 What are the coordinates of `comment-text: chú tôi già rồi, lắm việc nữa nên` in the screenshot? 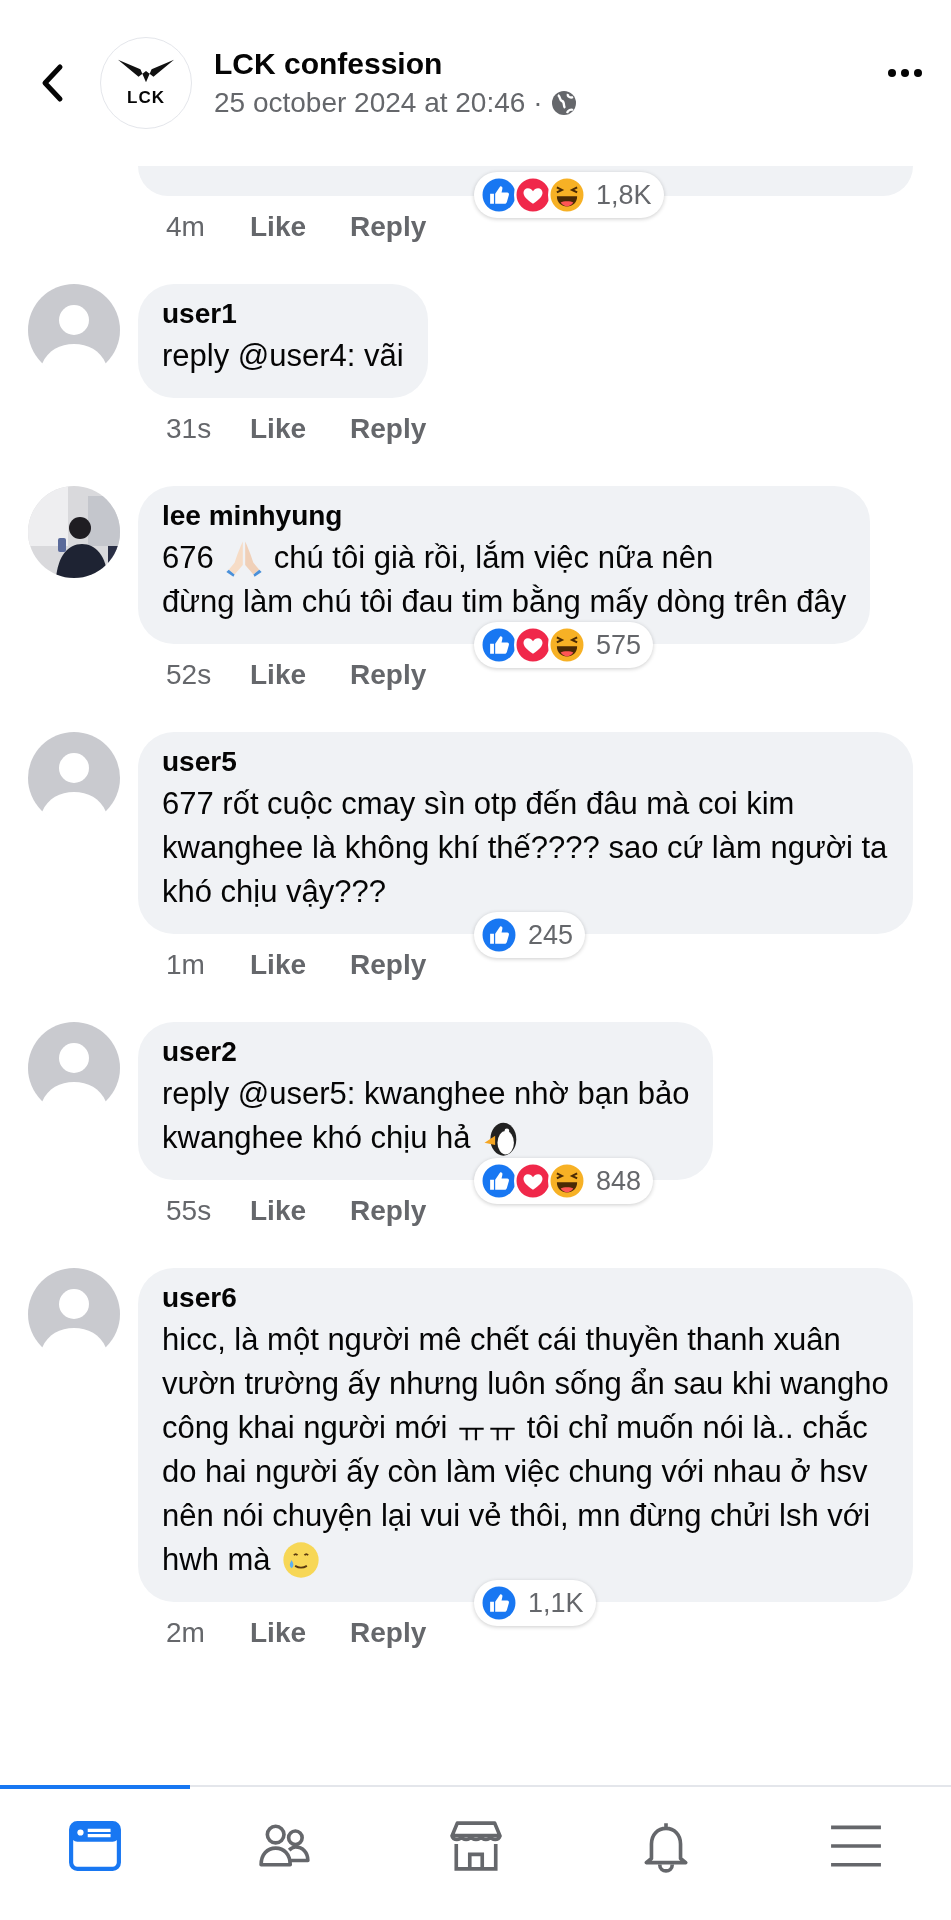 It's located at (493, 558).